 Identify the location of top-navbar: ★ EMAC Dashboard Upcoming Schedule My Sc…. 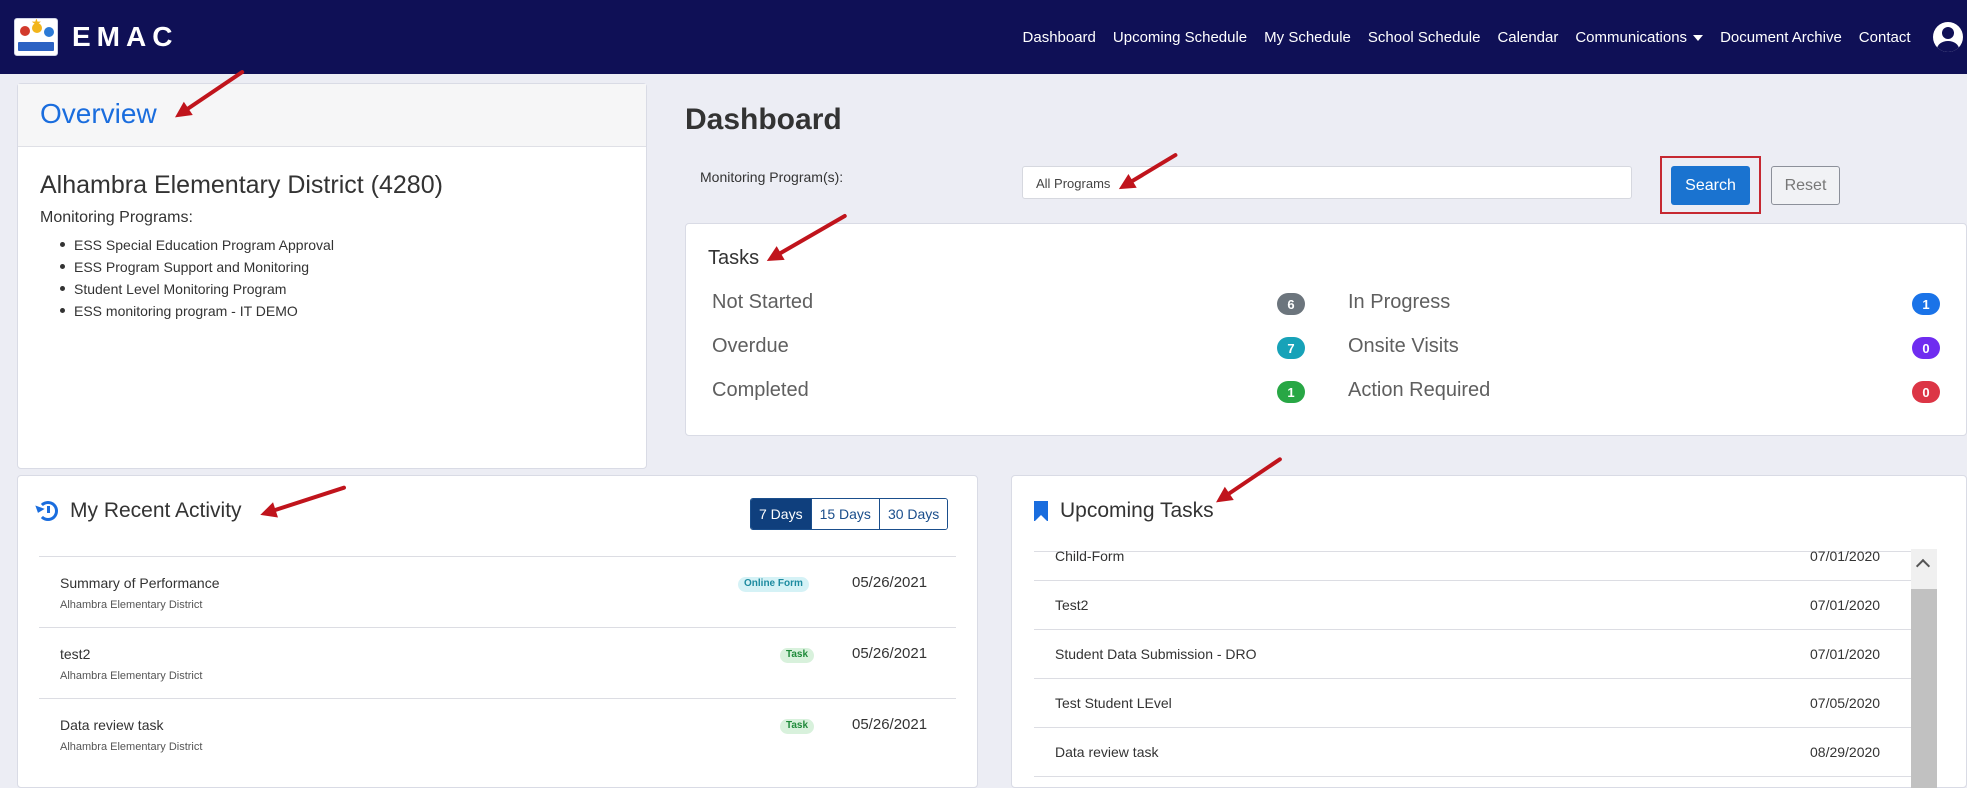
(983, 37).